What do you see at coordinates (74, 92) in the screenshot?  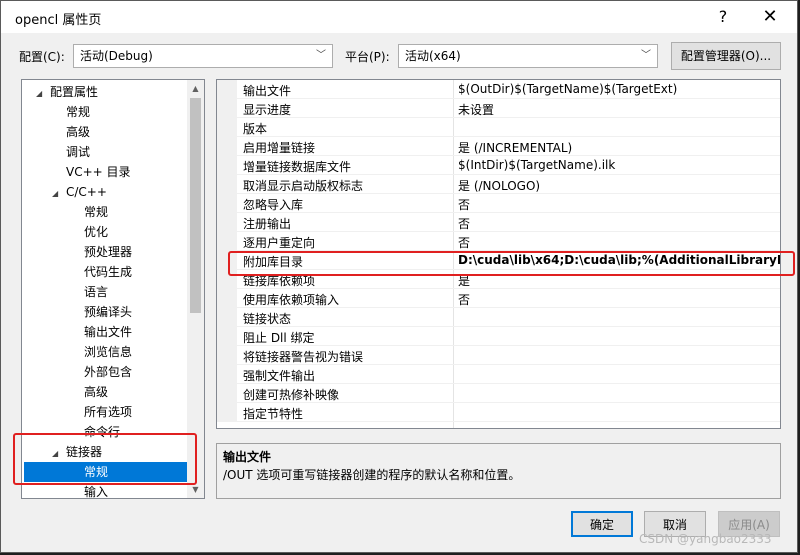 I see `tree-item-label: 配置属性` at bounding box center [74, 92].